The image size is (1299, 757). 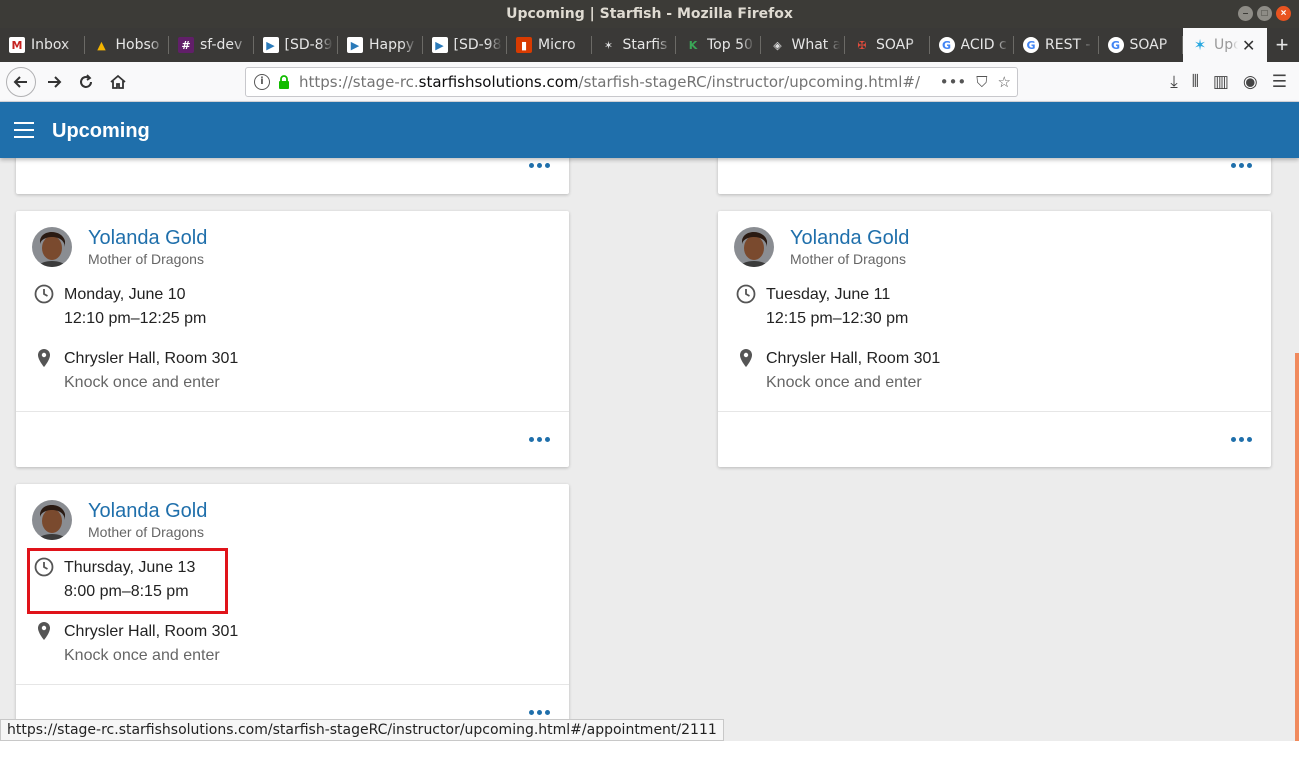 What do you see at coordinates (1264, 13) in the screenshot?
I see `maximize-button: □` at bounding box center [1264, 13].